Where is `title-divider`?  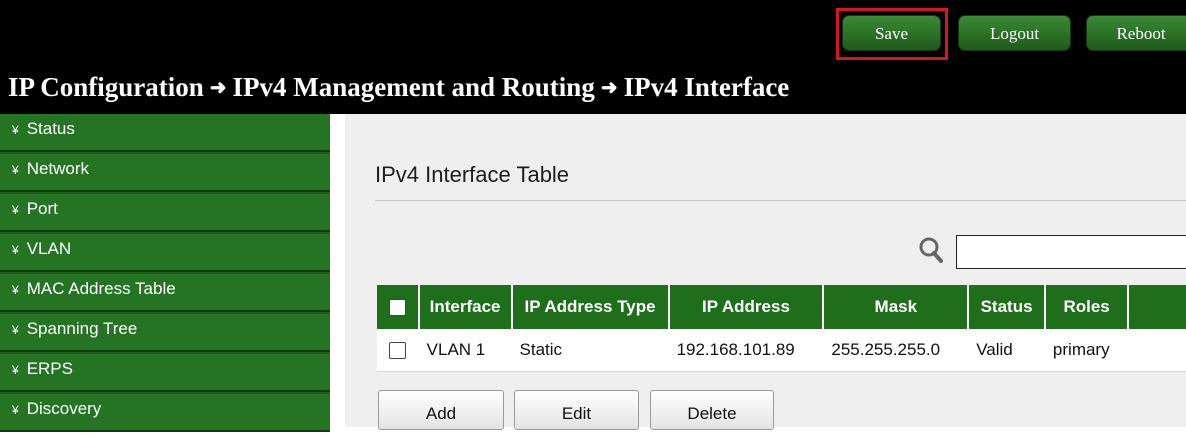 title-divider is located at coordinates (780, 200).